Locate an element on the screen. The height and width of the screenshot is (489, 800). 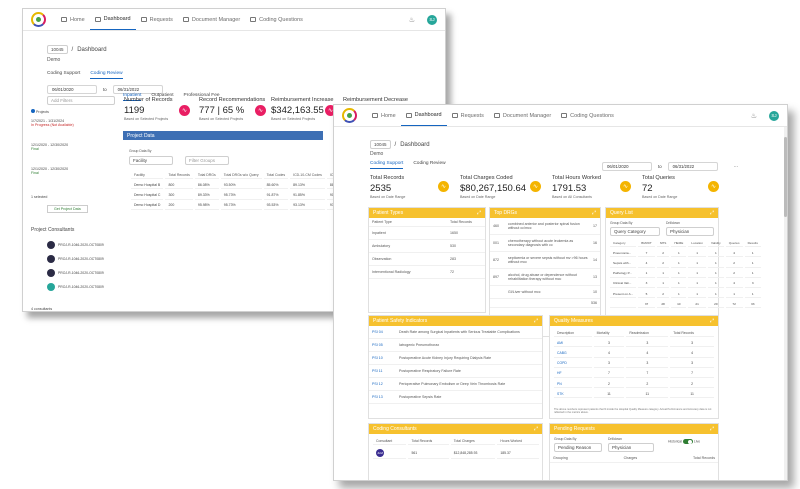
table-row: CABG 4 4 4 is located at coordinates (634, 353).